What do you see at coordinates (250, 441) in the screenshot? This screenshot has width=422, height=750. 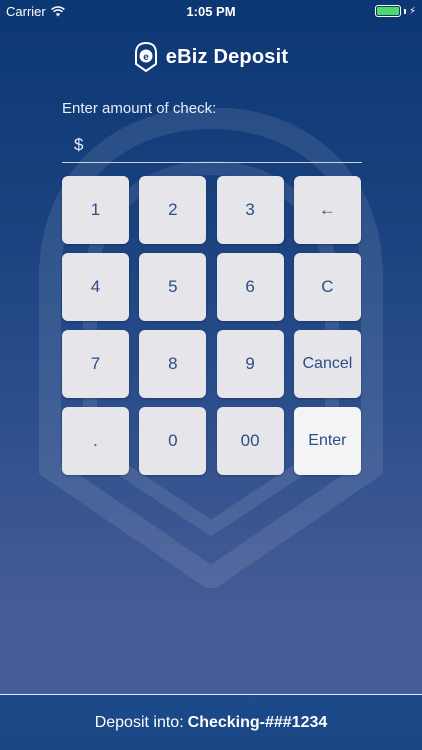 I see `key-00: 00` at bounding box center [250, 441].